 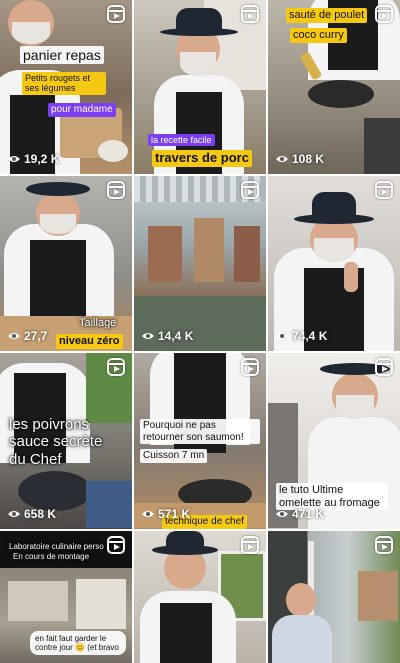 I want to click on caption: les poivrons sauce secrète du Chef, so click(x=56, y=442).